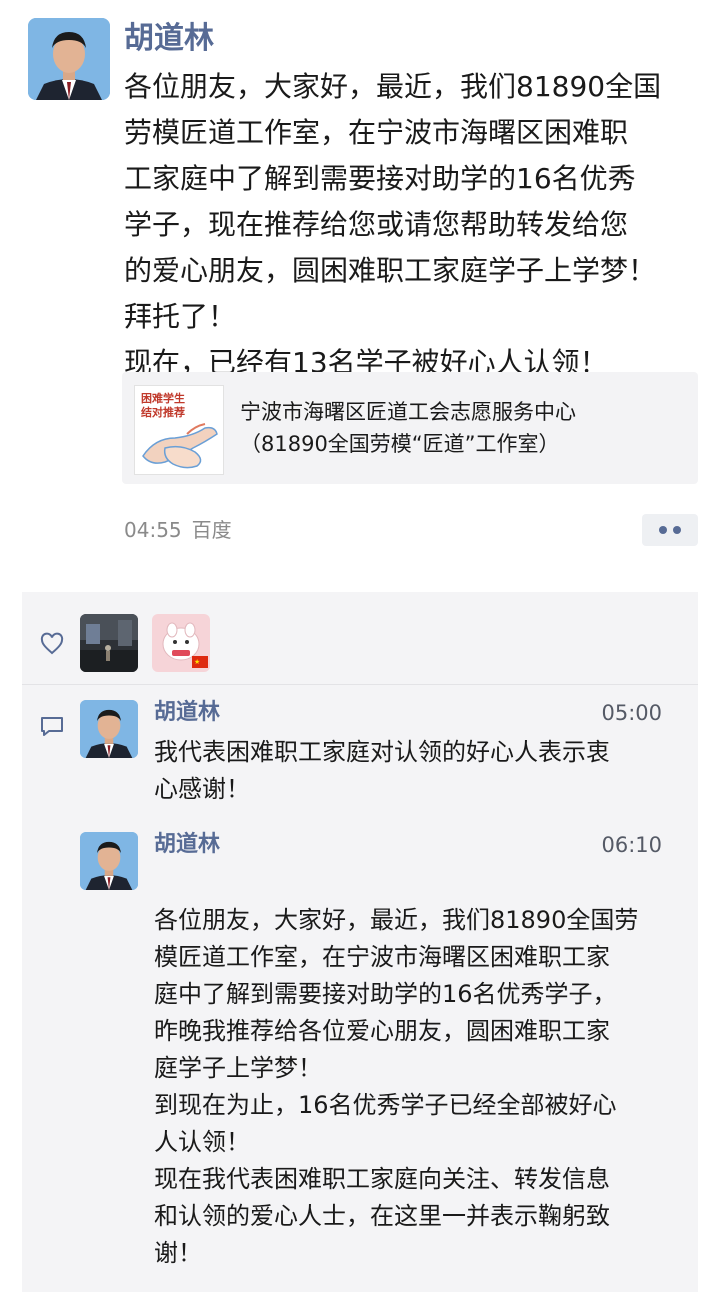 This screenshot has height=1292, width=720. I want to click on liker-avatar: ★, so click(181, 643).